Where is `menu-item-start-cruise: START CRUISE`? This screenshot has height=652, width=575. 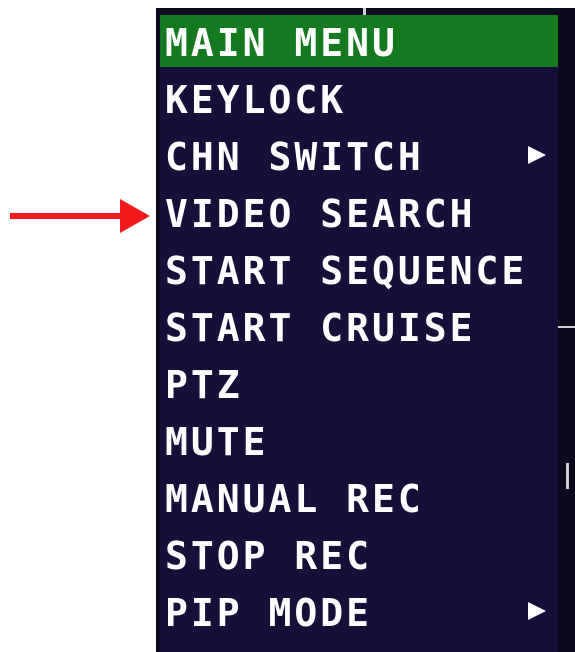 menu-item-start-cruise: START CRUISE is located at coordinates (359, 328).